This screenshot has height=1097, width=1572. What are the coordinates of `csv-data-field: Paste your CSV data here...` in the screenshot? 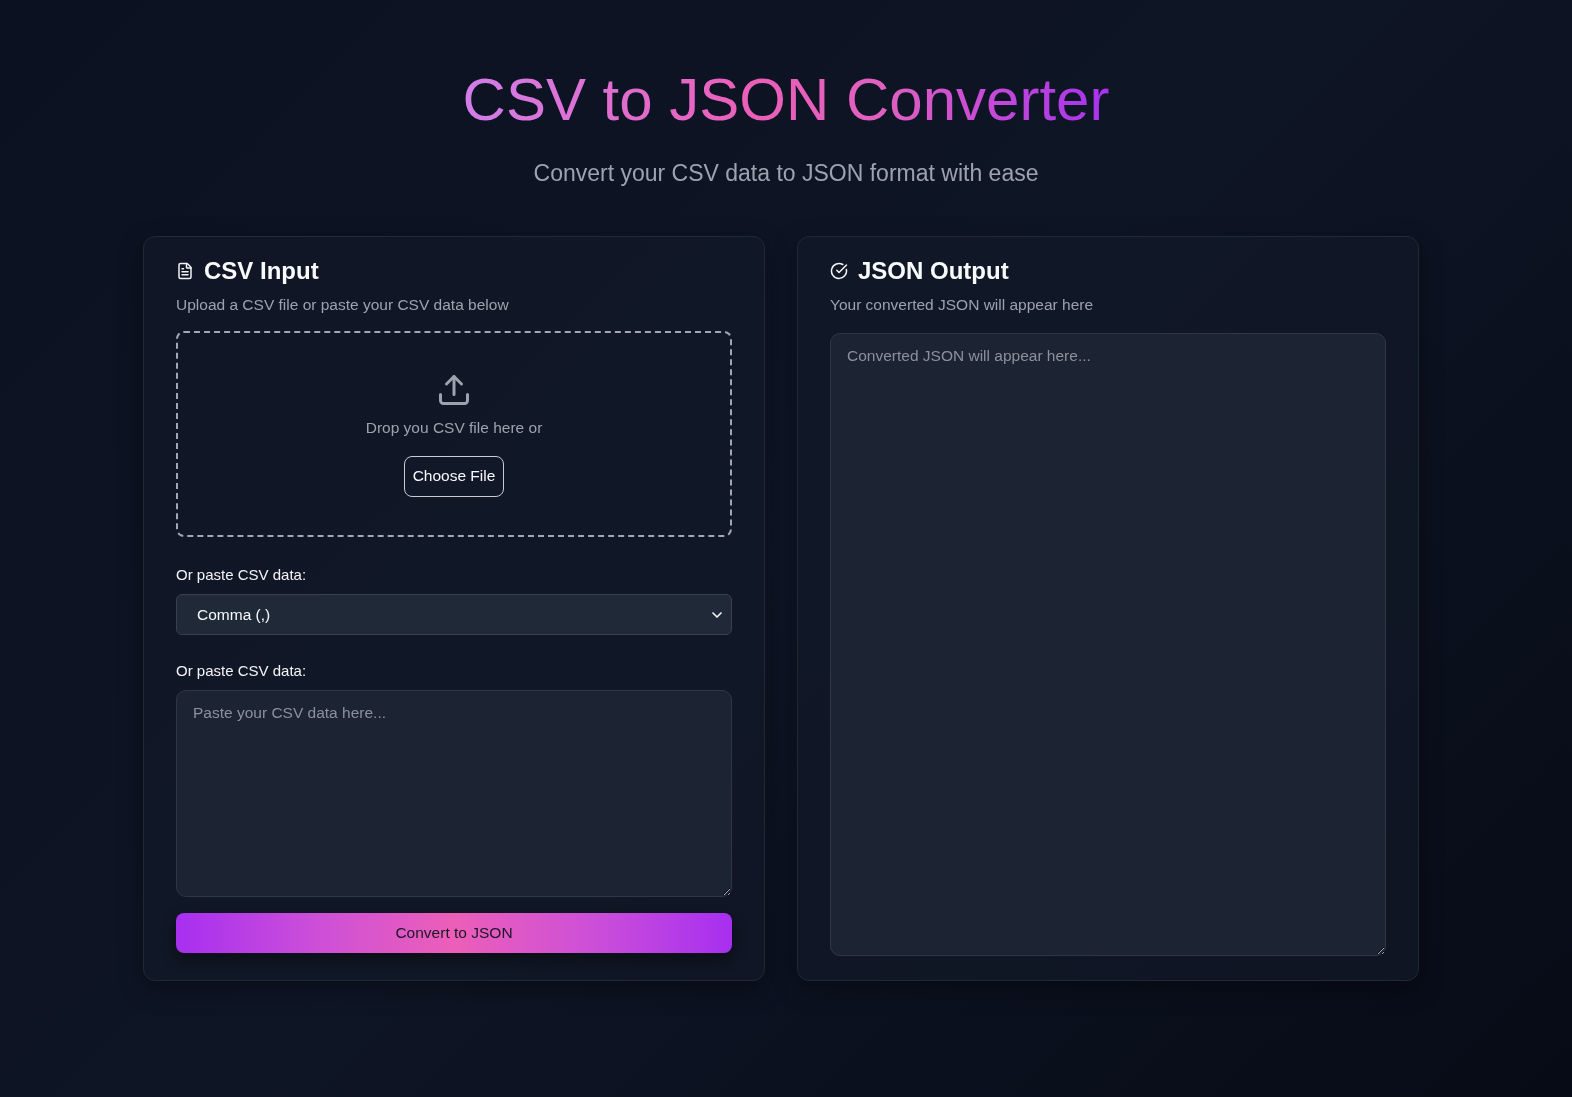 It's located at (454, 793).